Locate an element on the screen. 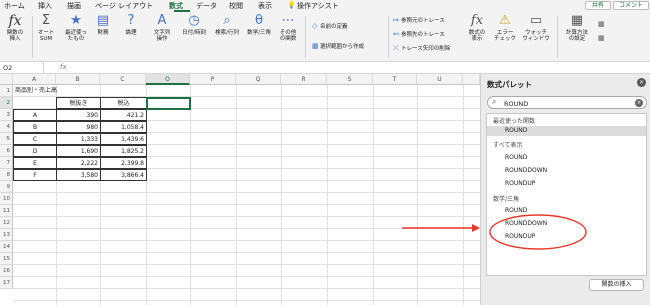  select-all-corner is located at coordinates (6, 79).